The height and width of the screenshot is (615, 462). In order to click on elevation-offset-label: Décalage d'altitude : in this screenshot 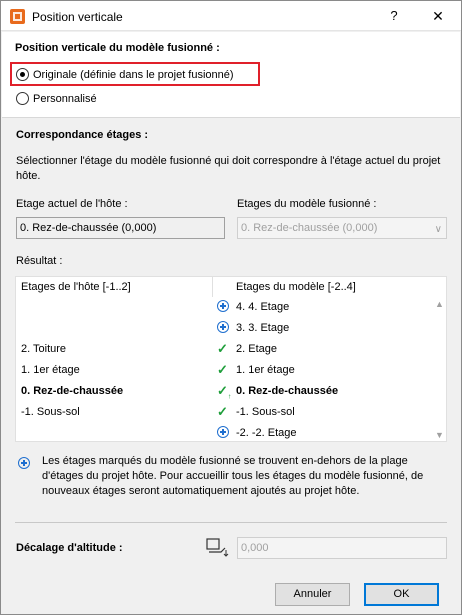, I will do `click(69, 548)`.